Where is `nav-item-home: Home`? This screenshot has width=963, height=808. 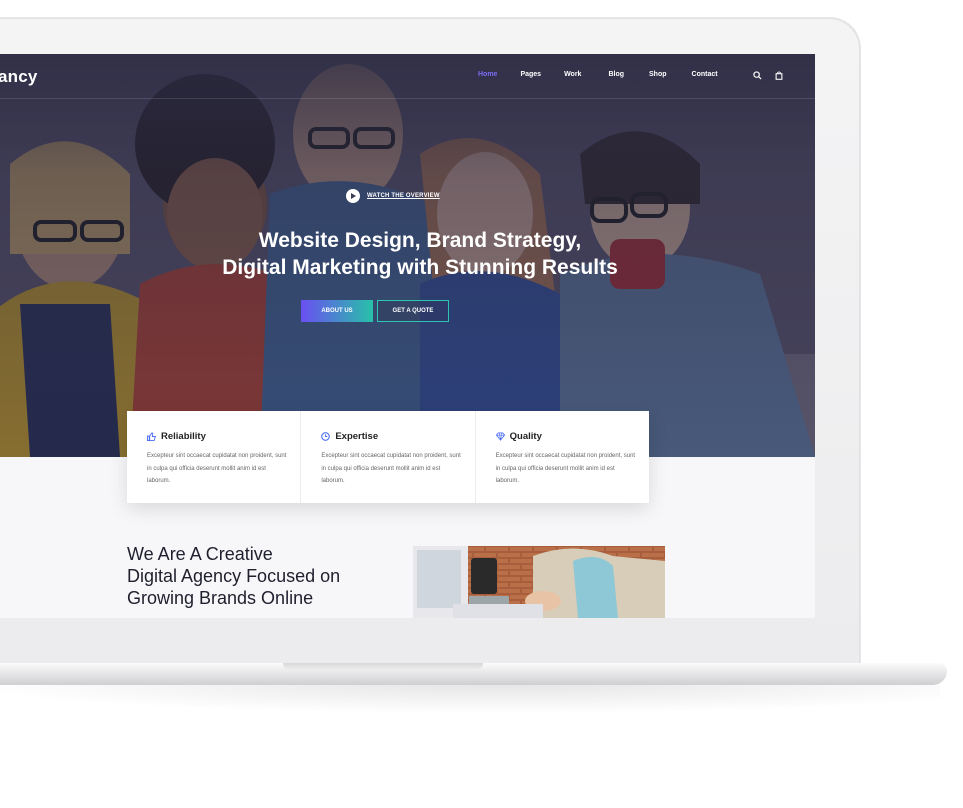 nav-item-home: Home is located at coordinates (487, 74).